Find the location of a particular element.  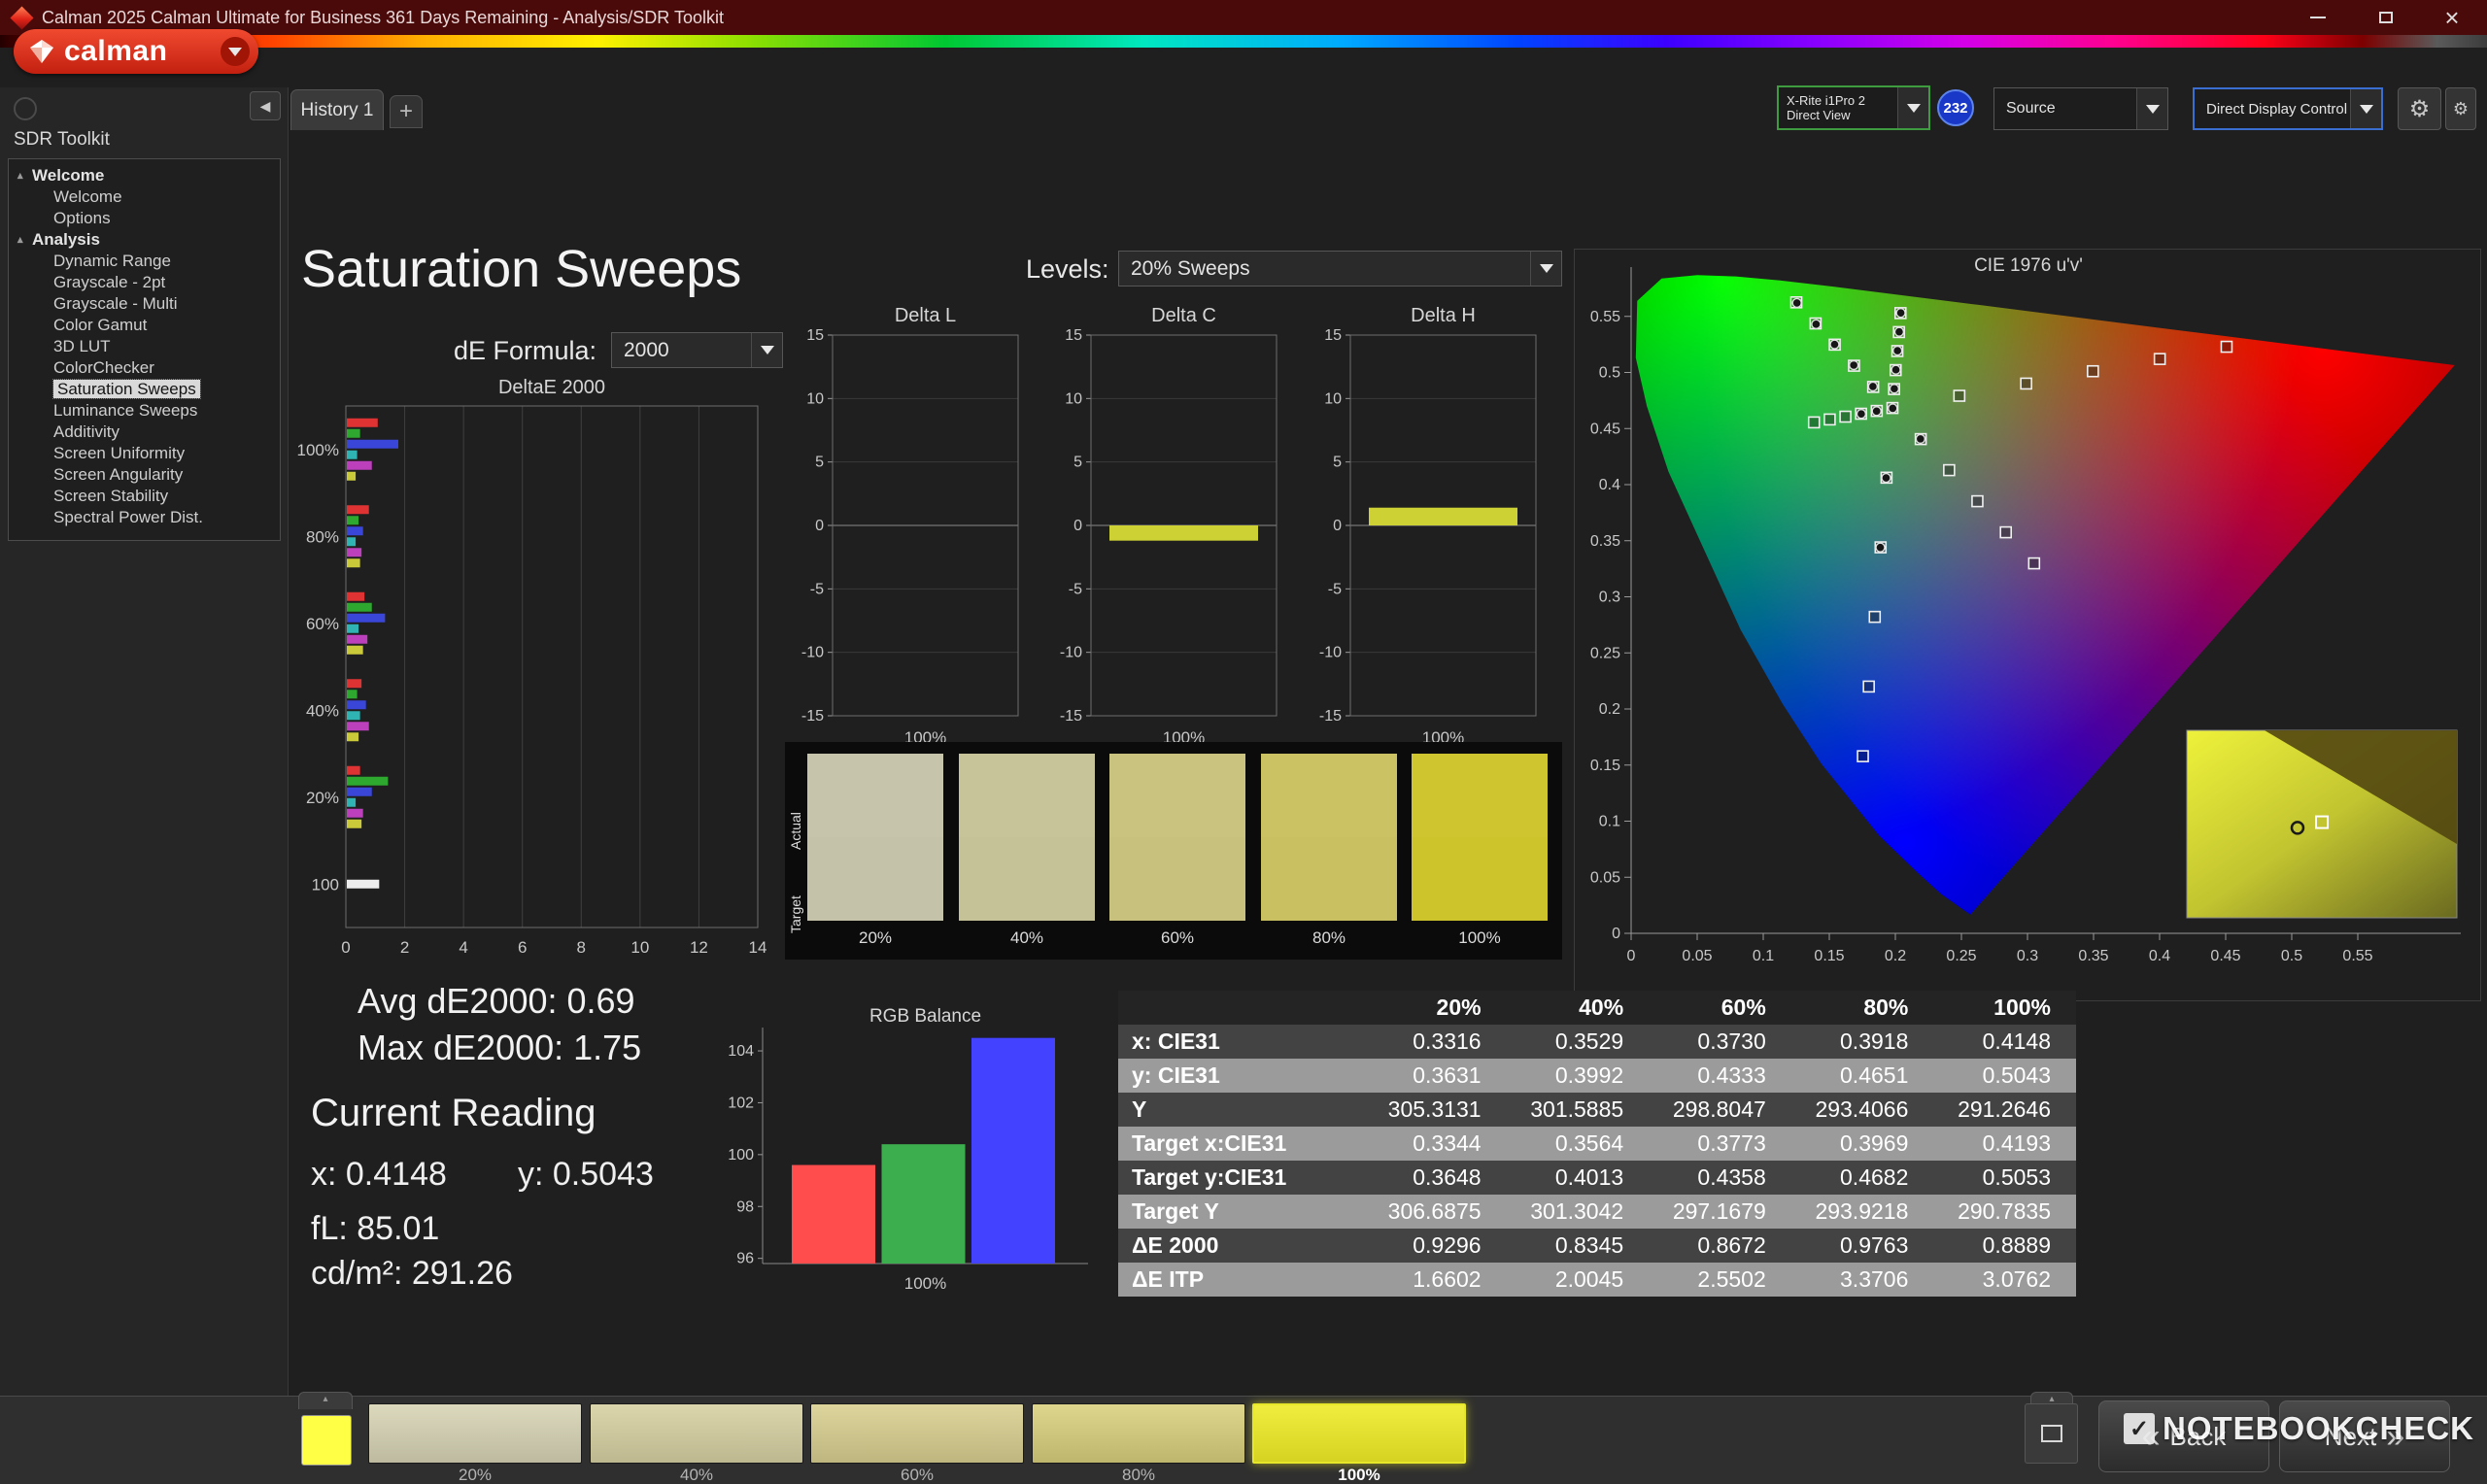

next-button: Next » is located at coordinates (2364, 1436).